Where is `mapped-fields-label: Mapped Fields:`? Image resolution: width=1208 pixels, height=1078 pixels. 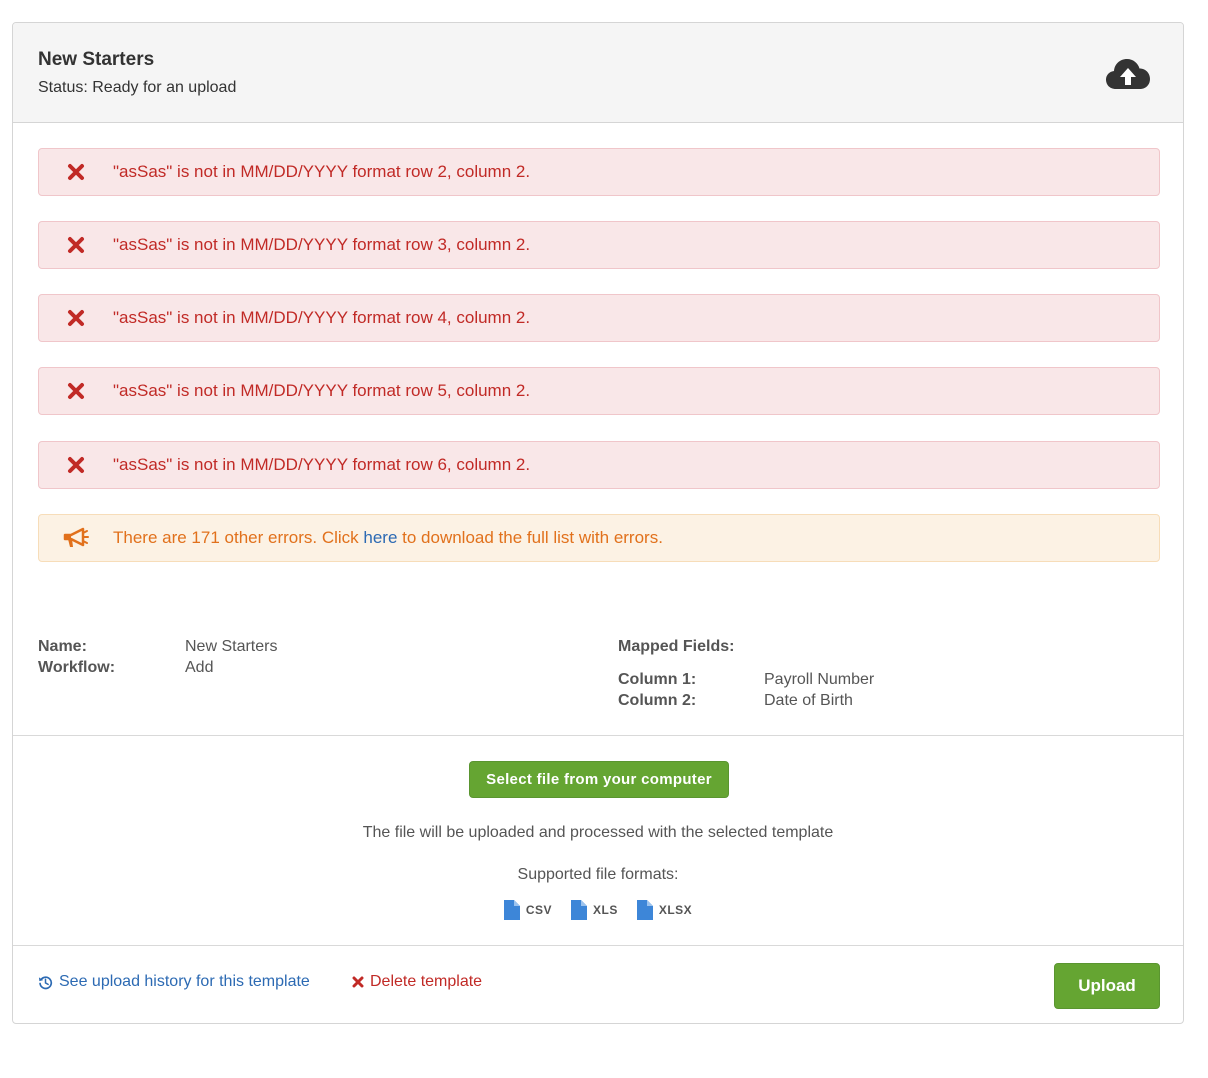 mapped-fields-label: Mapped Fields: is located at coordinates (676, 646).